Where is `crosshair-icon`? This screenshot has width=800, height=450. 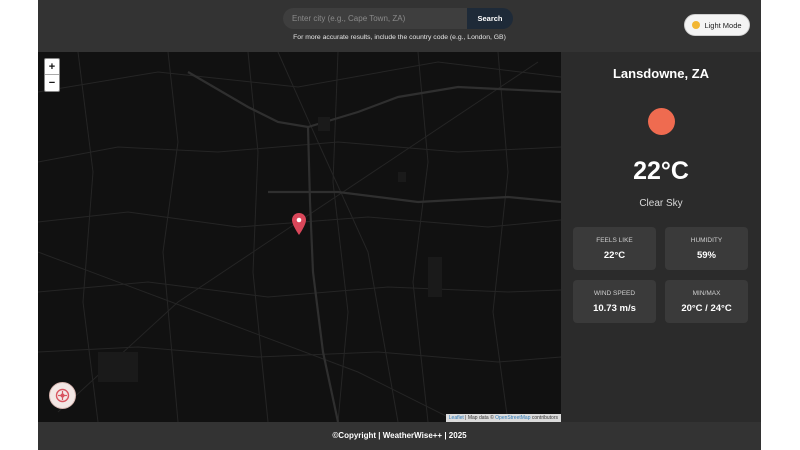
crosshair-icon is located at coordinates (62, 395).